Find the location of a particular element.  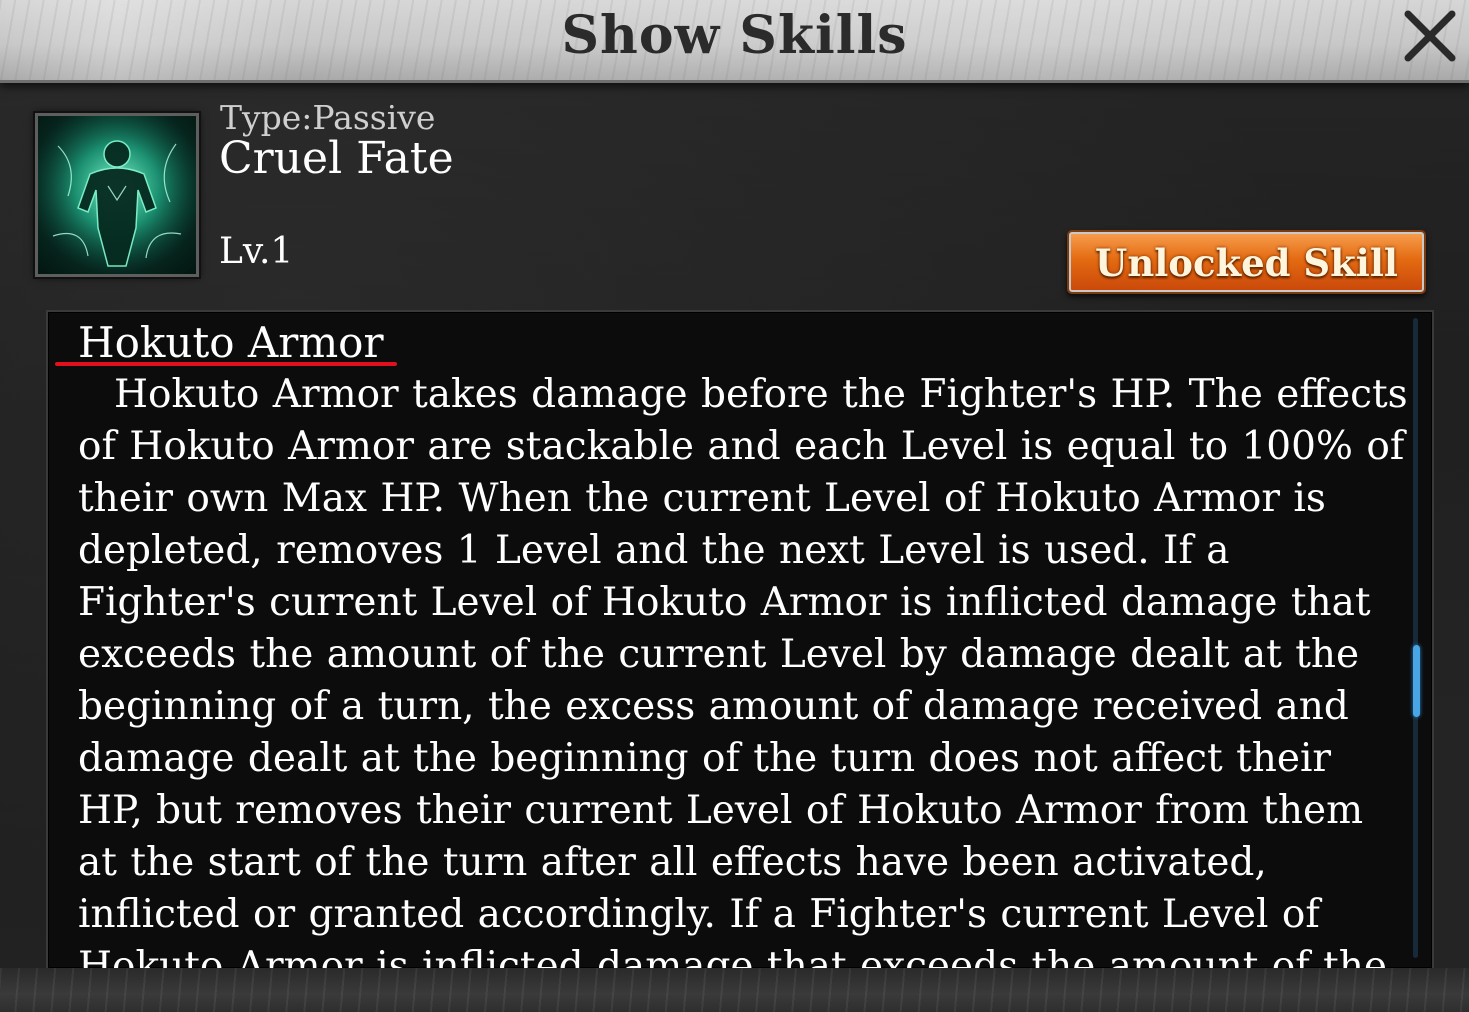

skill-name: Cruel Fate is located at coordinates (336, 158).